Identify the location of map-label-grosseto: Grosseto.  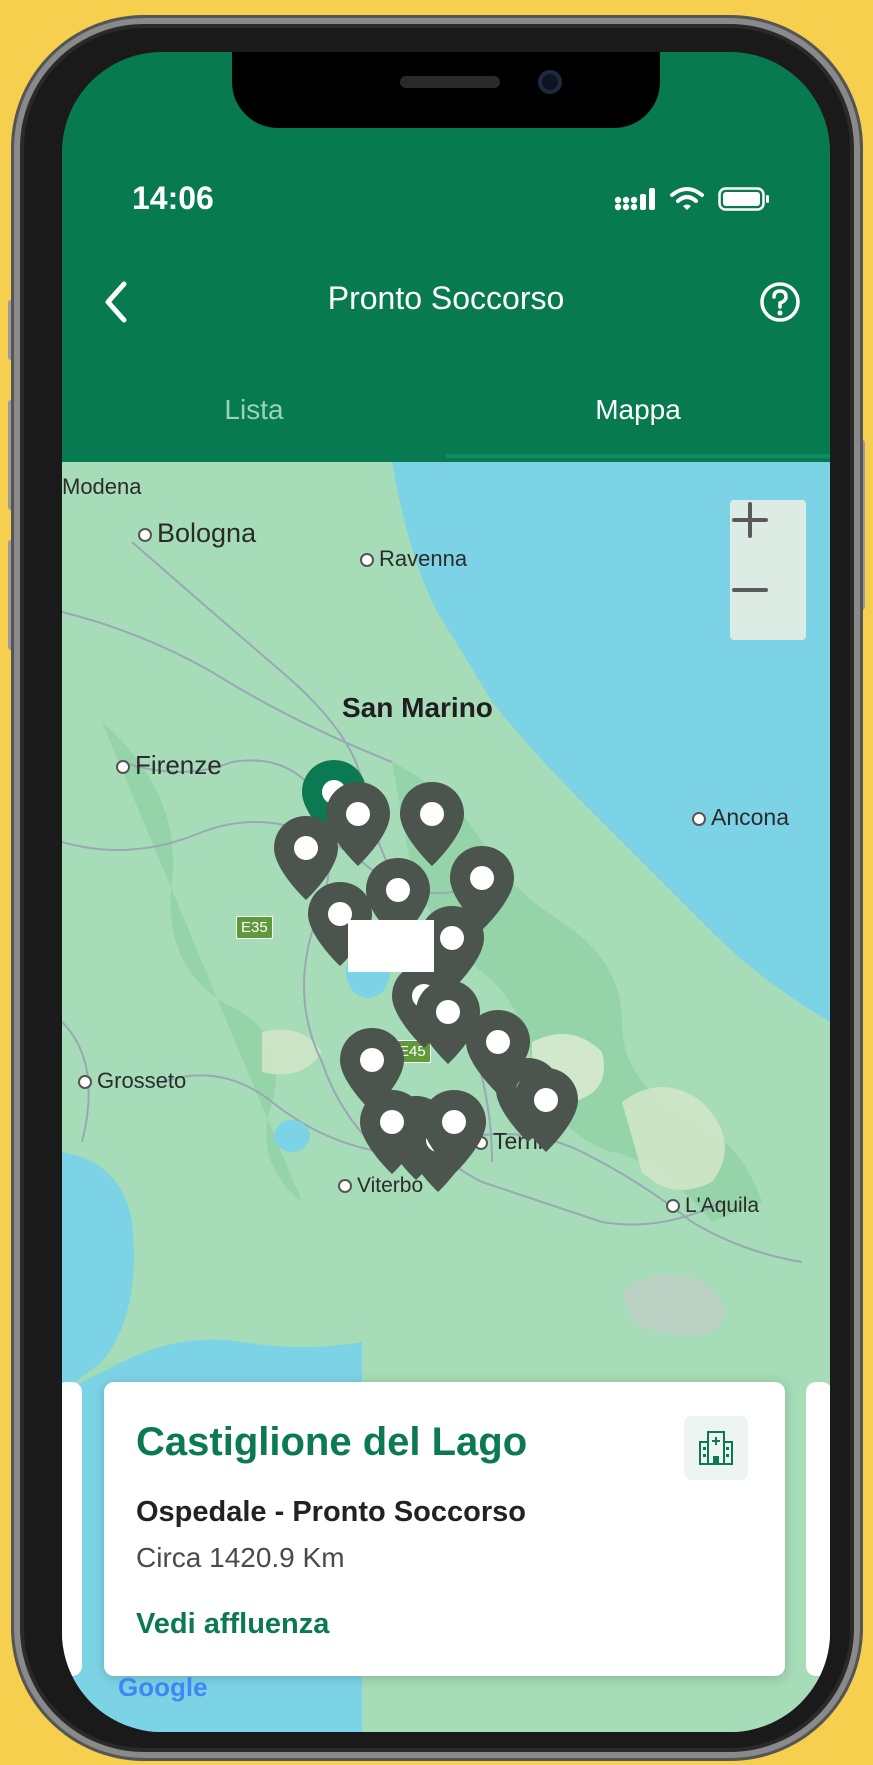
(132, 1081).